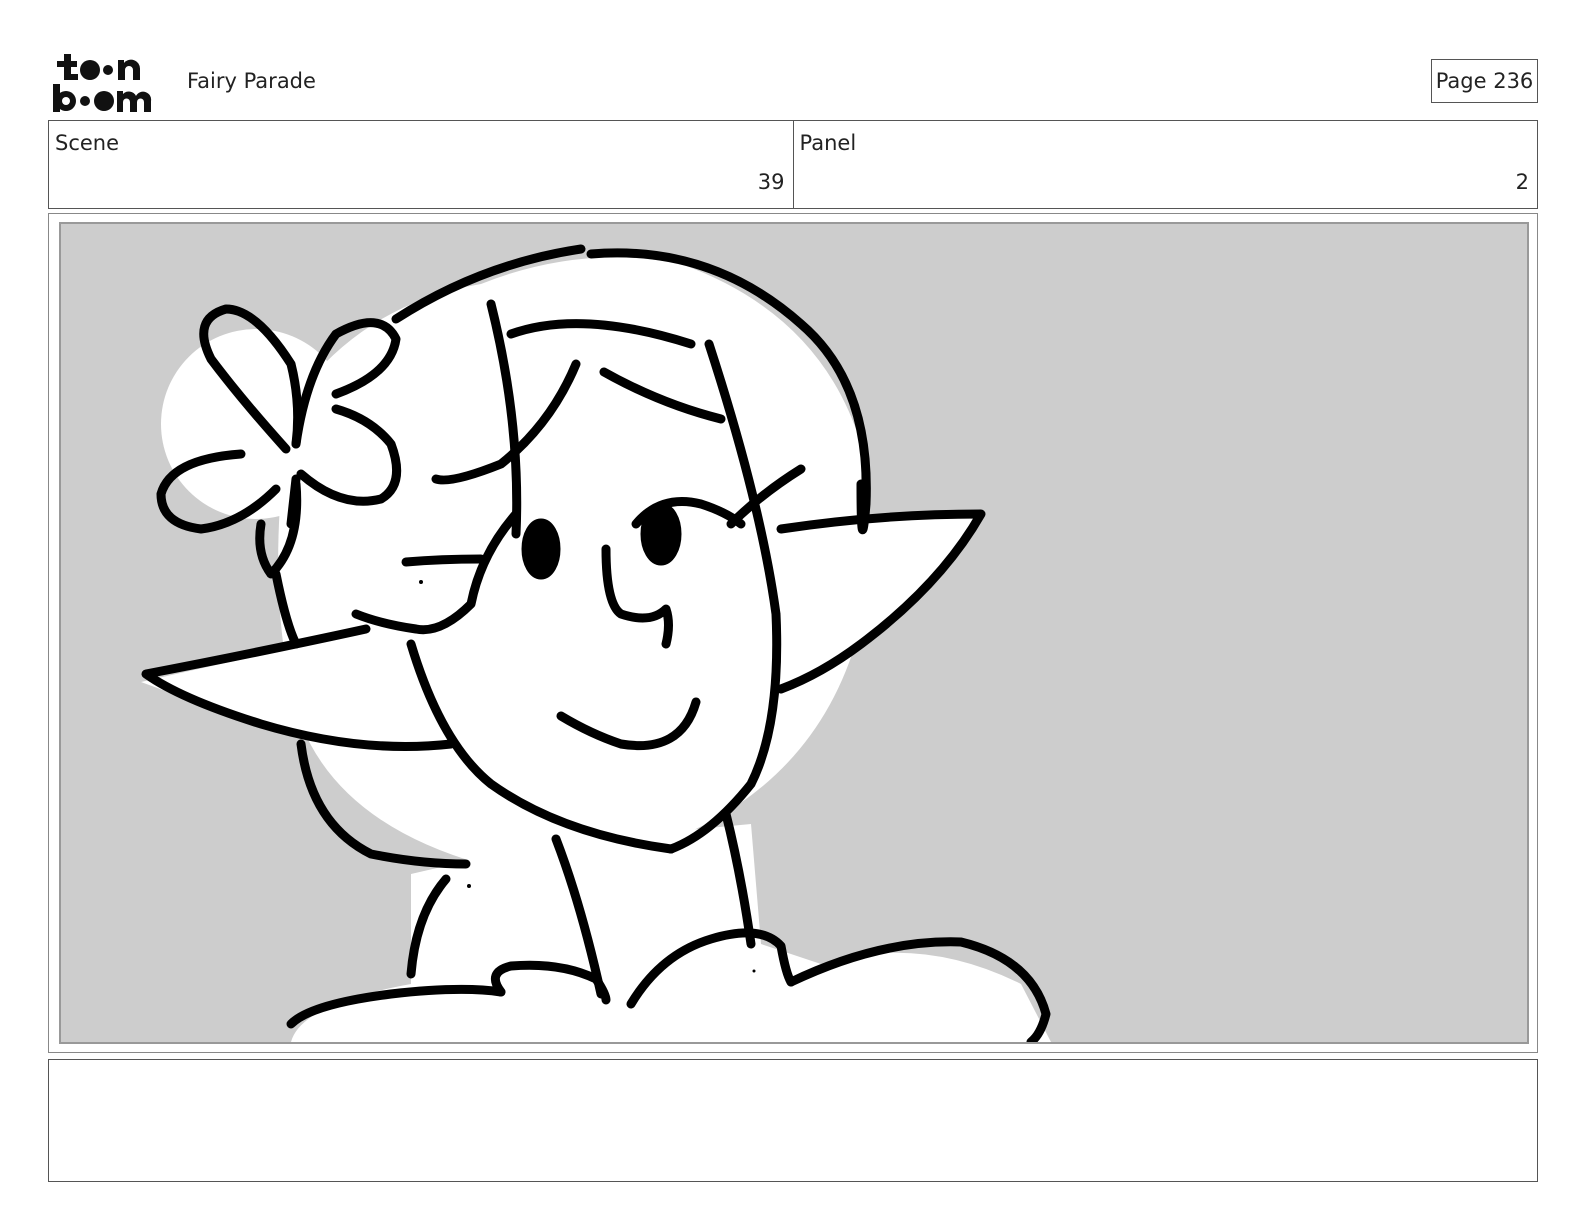 This screenshot has width=1584, height=1224. What do you see at coordinates (828, 143) in the screenshot?
I see `panel-label: Panel` at bounding box center [828, 143].